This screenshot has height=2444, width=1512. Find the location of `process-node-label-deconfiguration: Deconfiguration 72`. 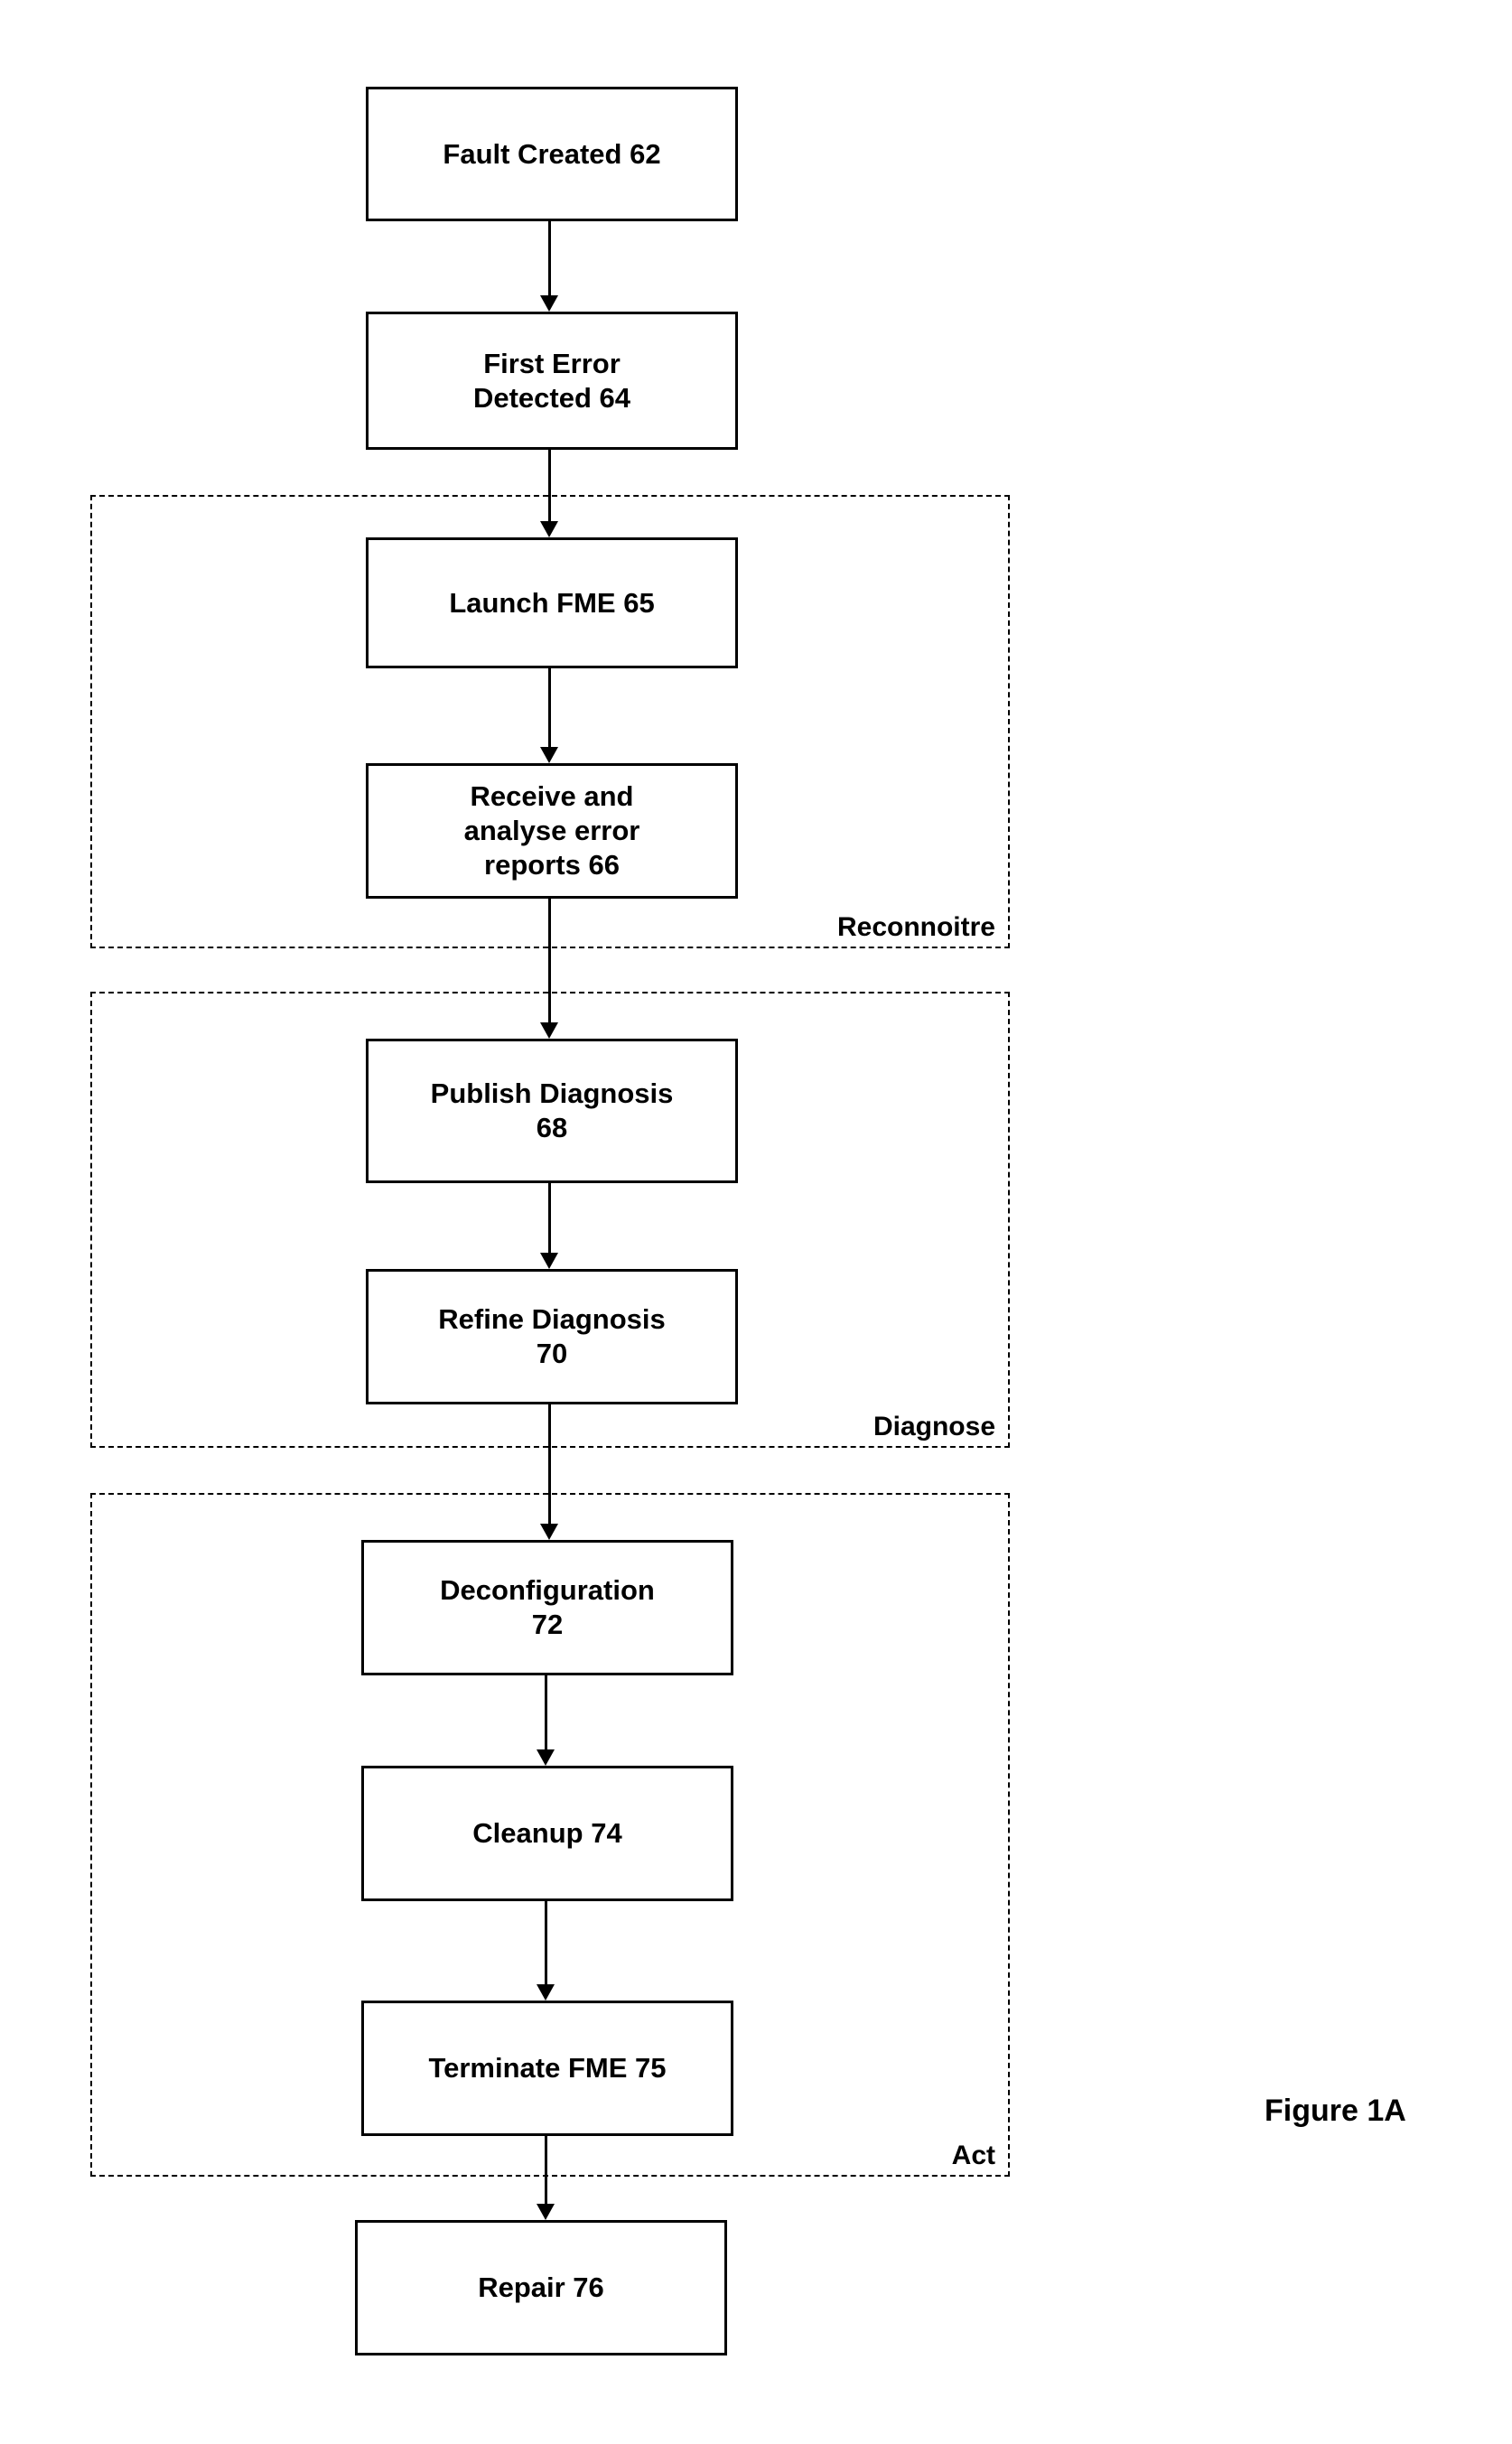

process-node-label-deconfiguration: Deconfiguration 72 is located at coordinates (547, 1607).